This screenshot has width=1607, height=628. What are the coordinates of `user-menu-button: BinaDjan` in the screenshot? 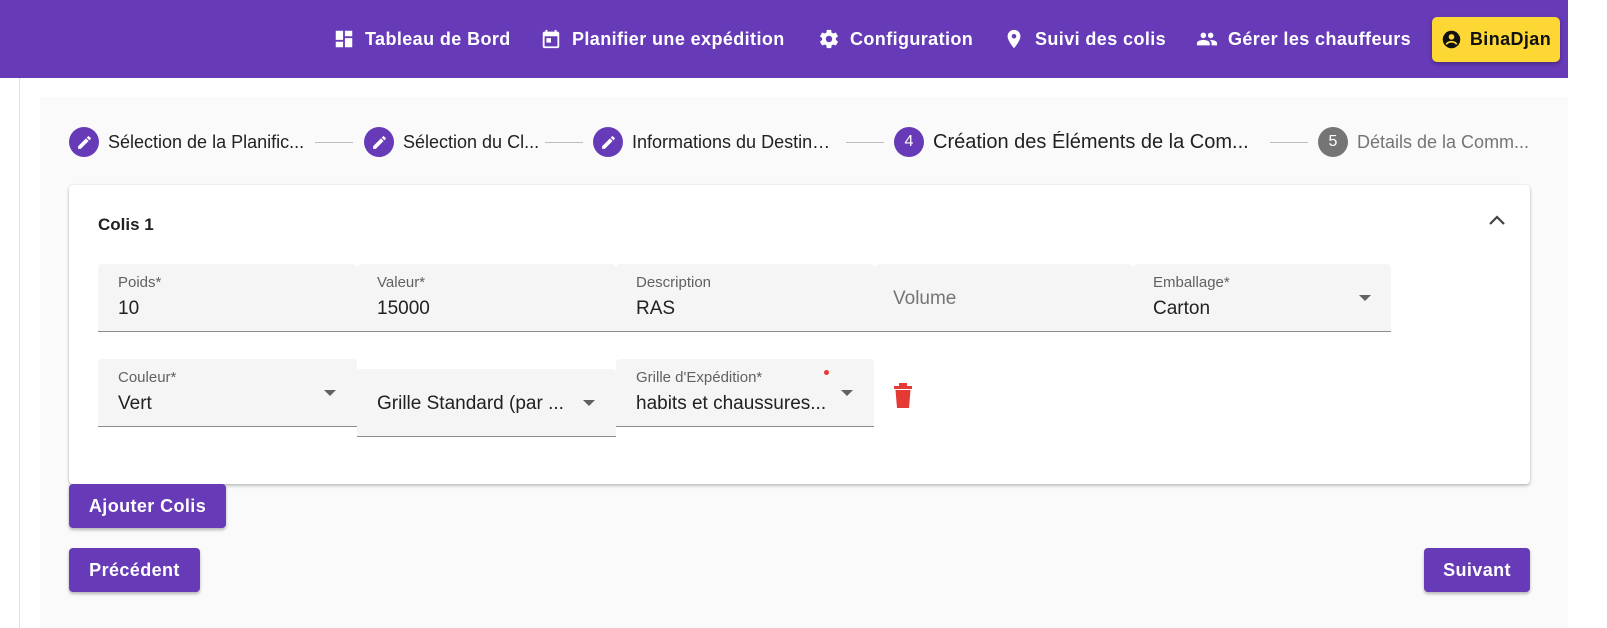 It's located at (1496, 39).